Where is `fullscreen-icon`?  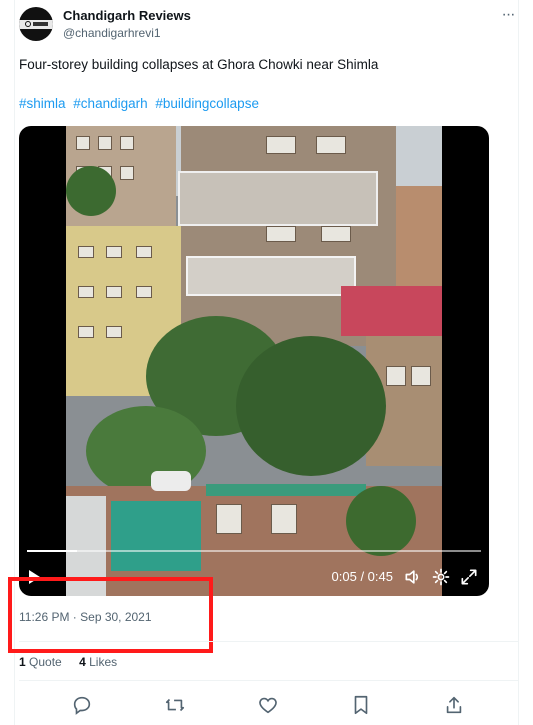
fullscreen-icon is located at coordinates (469, 577).